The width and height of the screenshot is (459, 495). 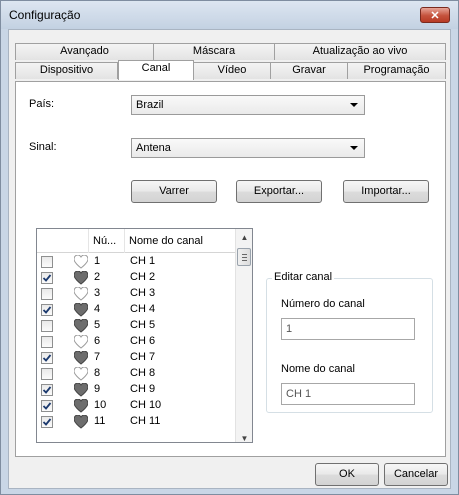 What do you see at coordinates (97, 357) in the screenshot?
I see `channel-number-cell: 7` at bounding box center [97, 357].